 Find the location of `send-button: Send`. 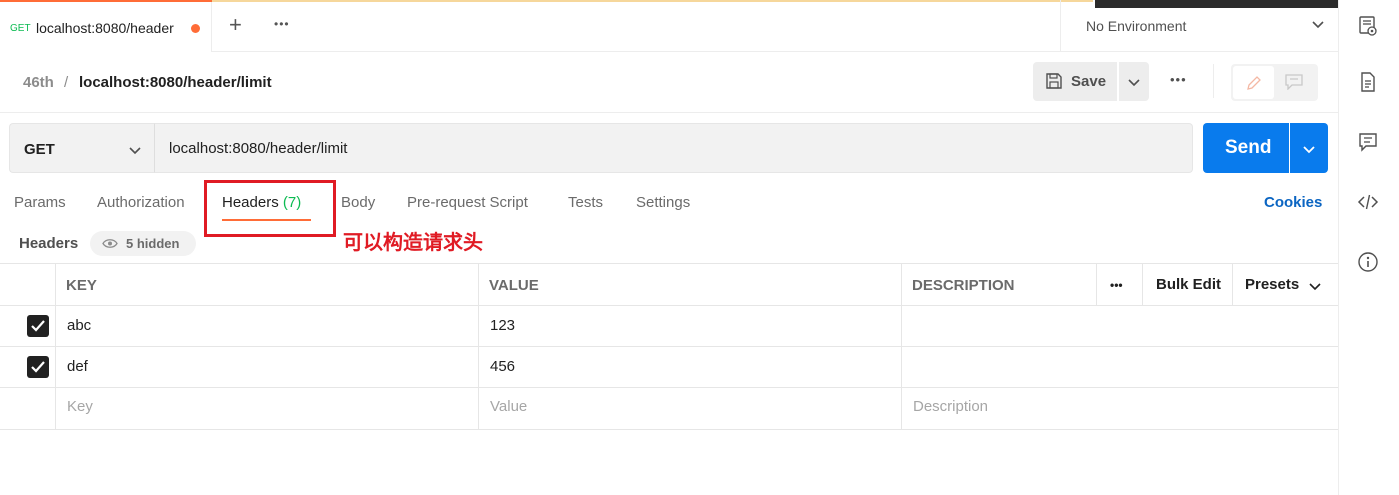

send-button: Send is located at coordinates (1246, 148).